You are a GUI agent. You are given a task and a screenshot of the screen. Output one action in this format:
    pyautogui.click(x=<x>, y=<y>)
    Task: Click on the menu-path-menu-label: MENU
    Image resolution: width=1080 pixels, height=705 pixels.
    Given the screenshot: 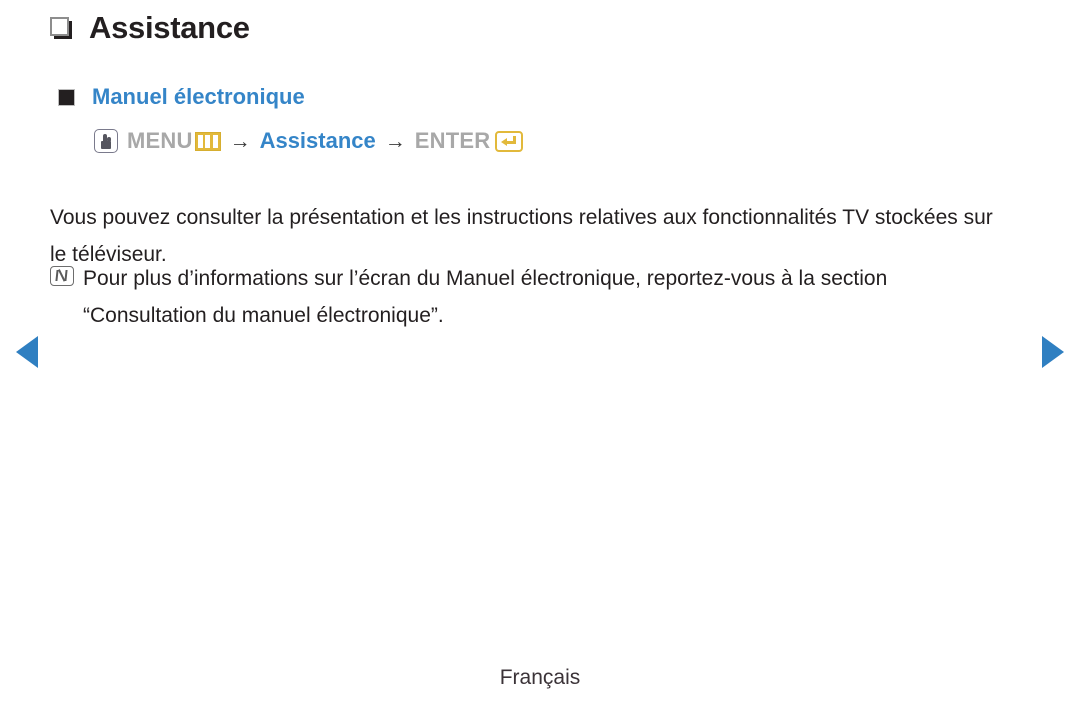 What is the action you would take?
    pyautogui.click(x=160, y=140)
    